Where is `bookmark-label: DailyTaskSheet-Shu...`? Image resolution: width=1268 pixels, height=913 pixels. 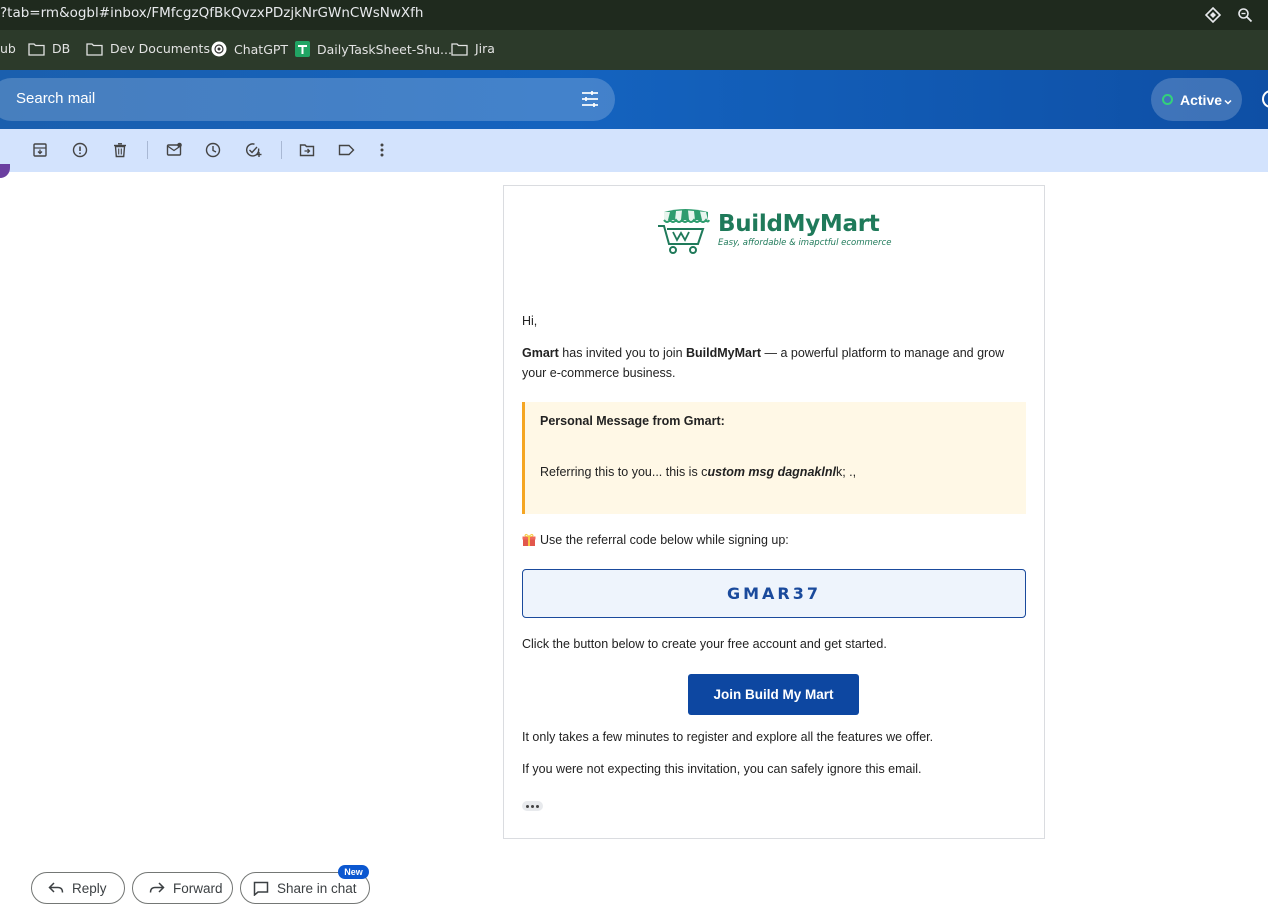 bookmark-label: DailyTaskSheet-Shu... is located at coordinates (384, 49).